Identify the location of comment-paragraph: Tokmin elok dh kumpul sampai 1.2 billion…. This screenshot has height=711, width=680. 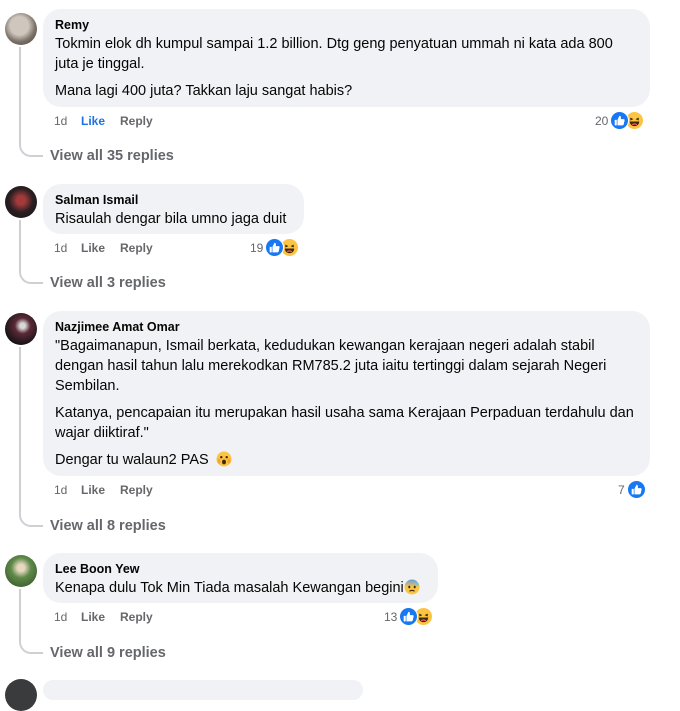
(334, 54).